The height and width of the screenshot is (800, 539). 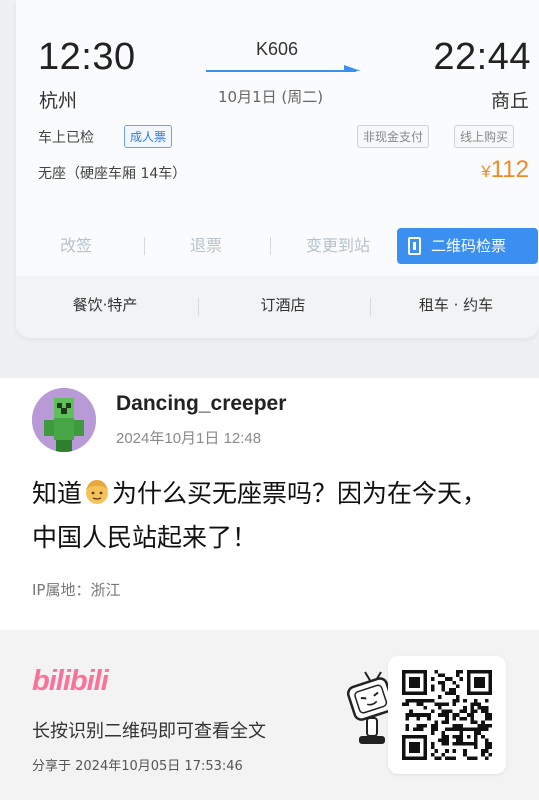 I want to click on share-time: 分享于 2024年10月05日 17:53:46, so click(x=137, y=766).